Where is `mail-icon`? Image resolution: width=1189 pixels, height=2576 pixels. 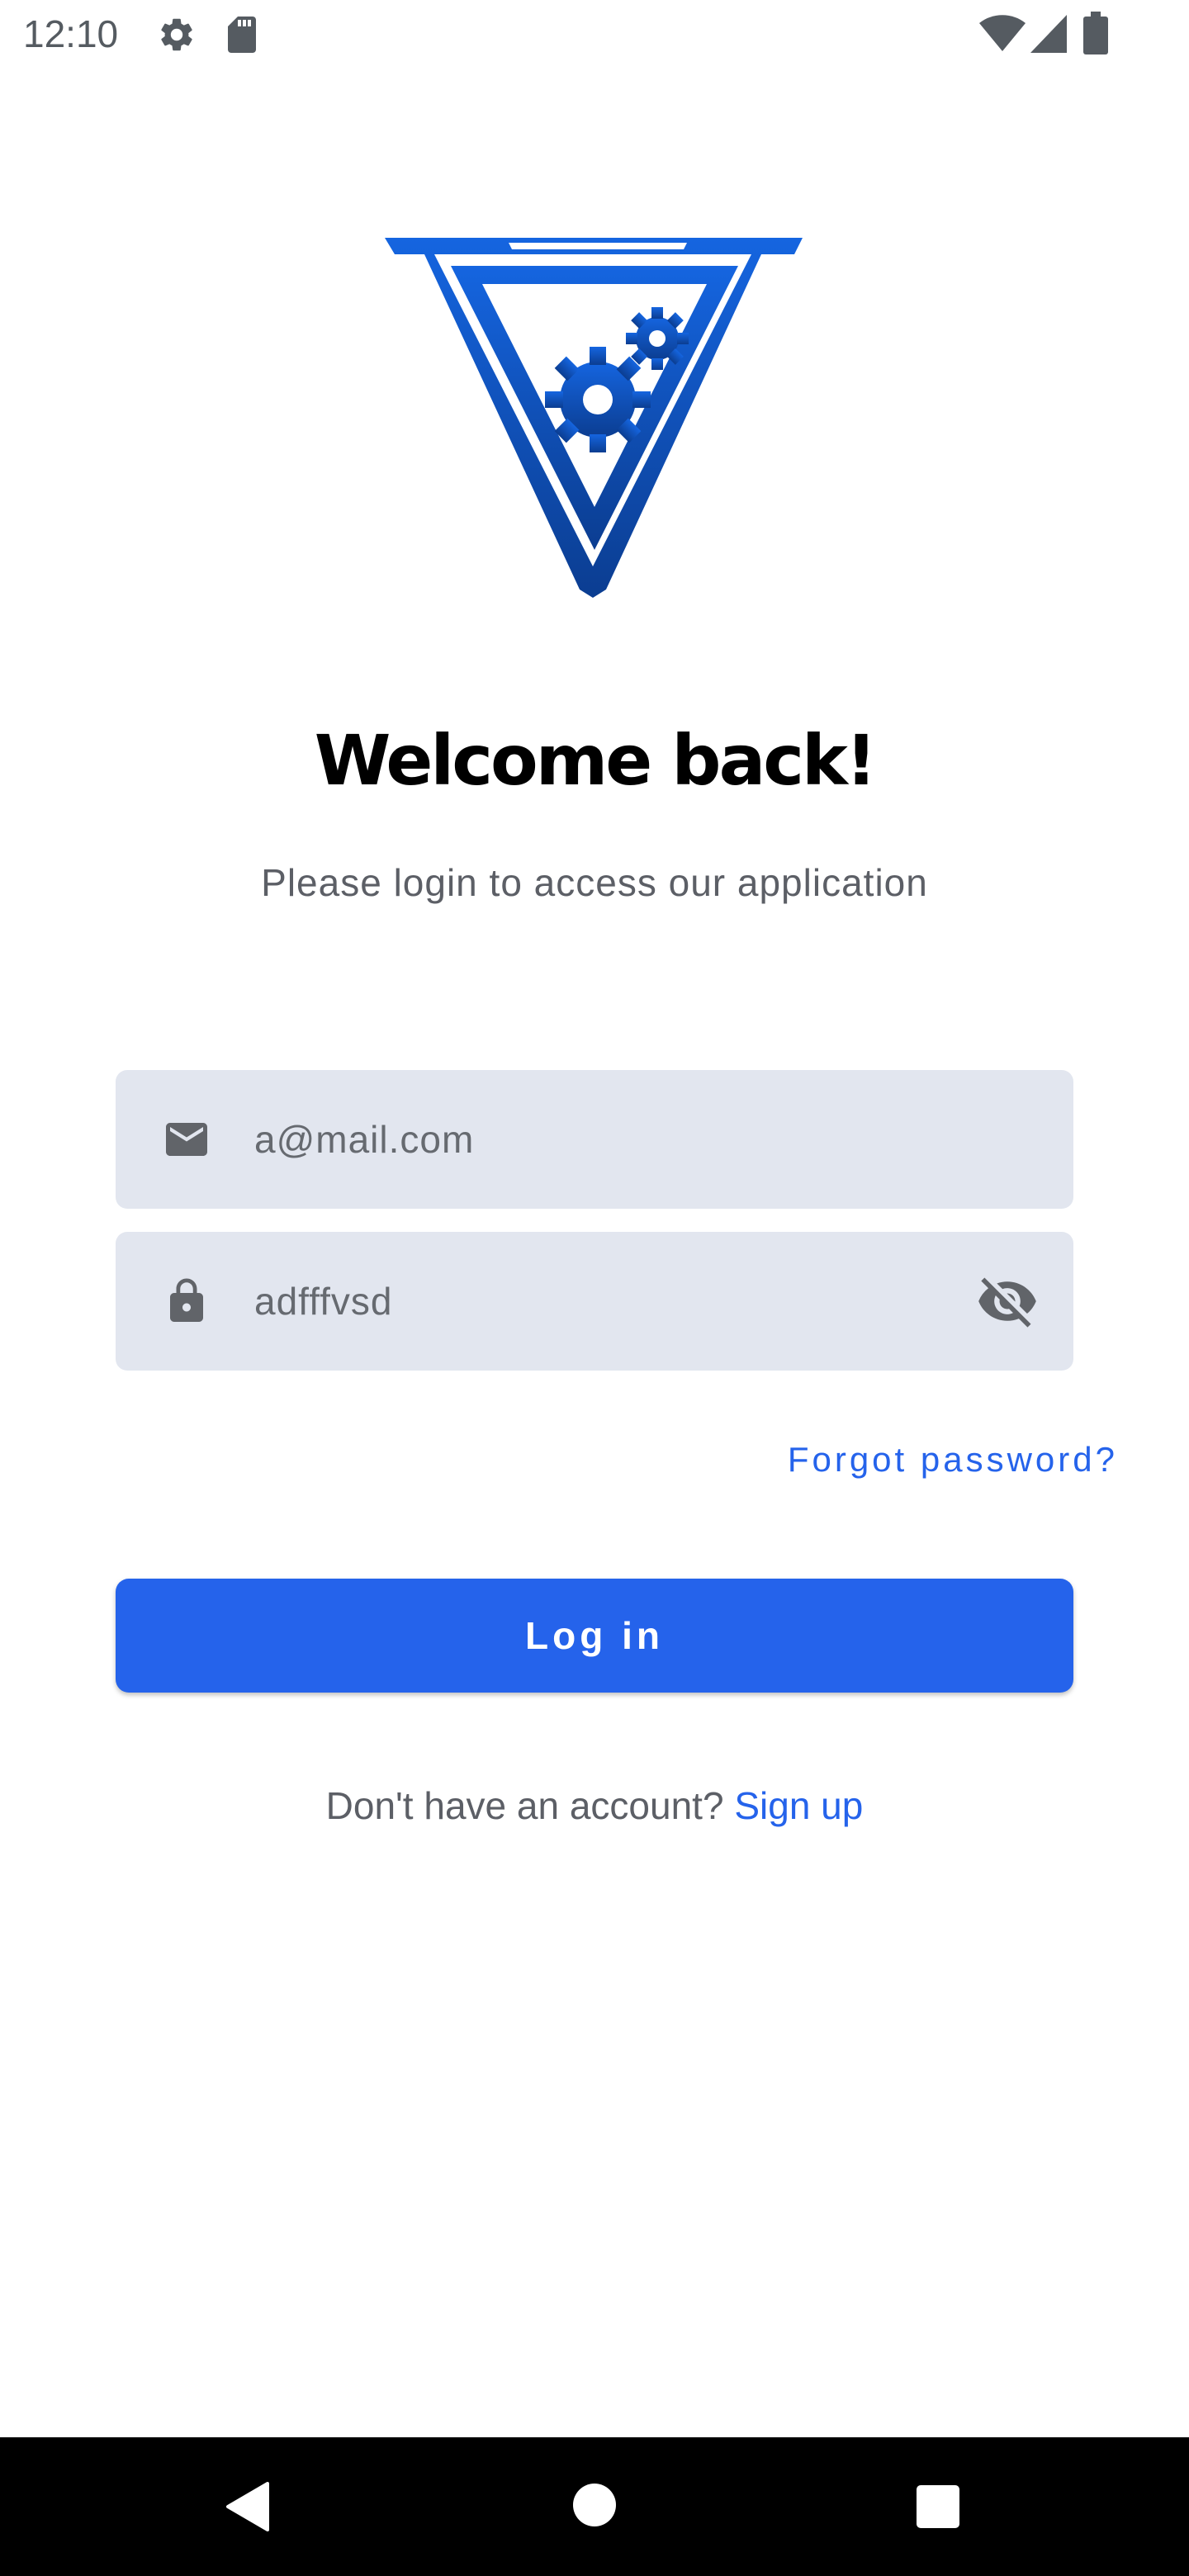 mail-icon is located at coordinates (186, 1139).